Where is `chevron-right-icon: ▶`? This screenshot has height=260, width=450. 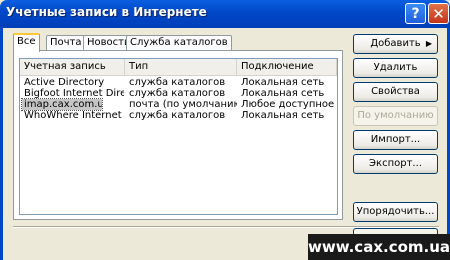
chevron-right-icon: ▶ is located at coordinates (428, 43).